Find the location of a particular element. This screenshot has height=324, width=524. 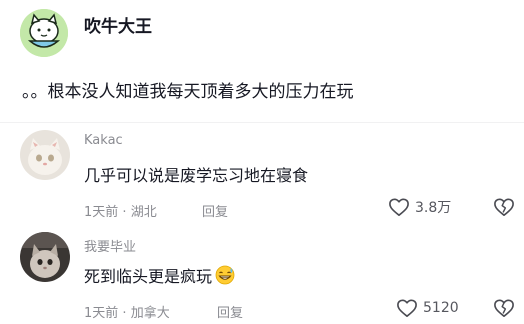

comment-text-content: 死到临头更是疯玩 is located at coordinates (148, 276).